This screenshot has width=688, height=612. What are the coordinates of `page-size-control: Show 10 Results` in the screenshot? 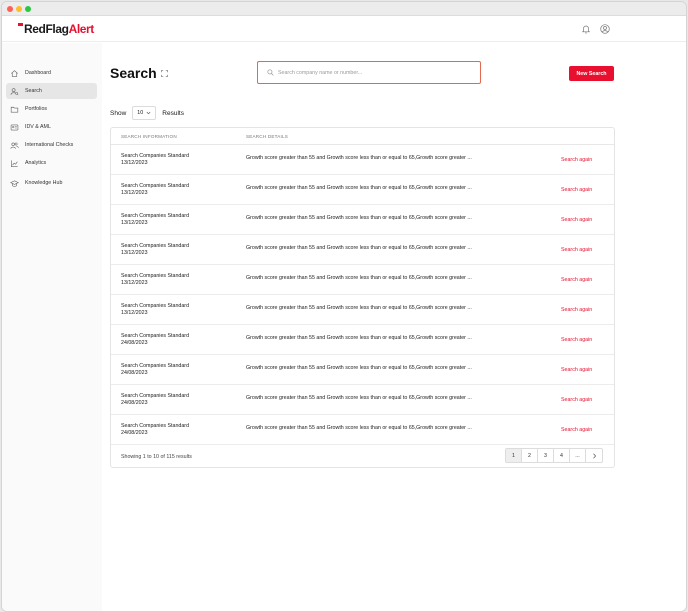 It's located at (147, 113).